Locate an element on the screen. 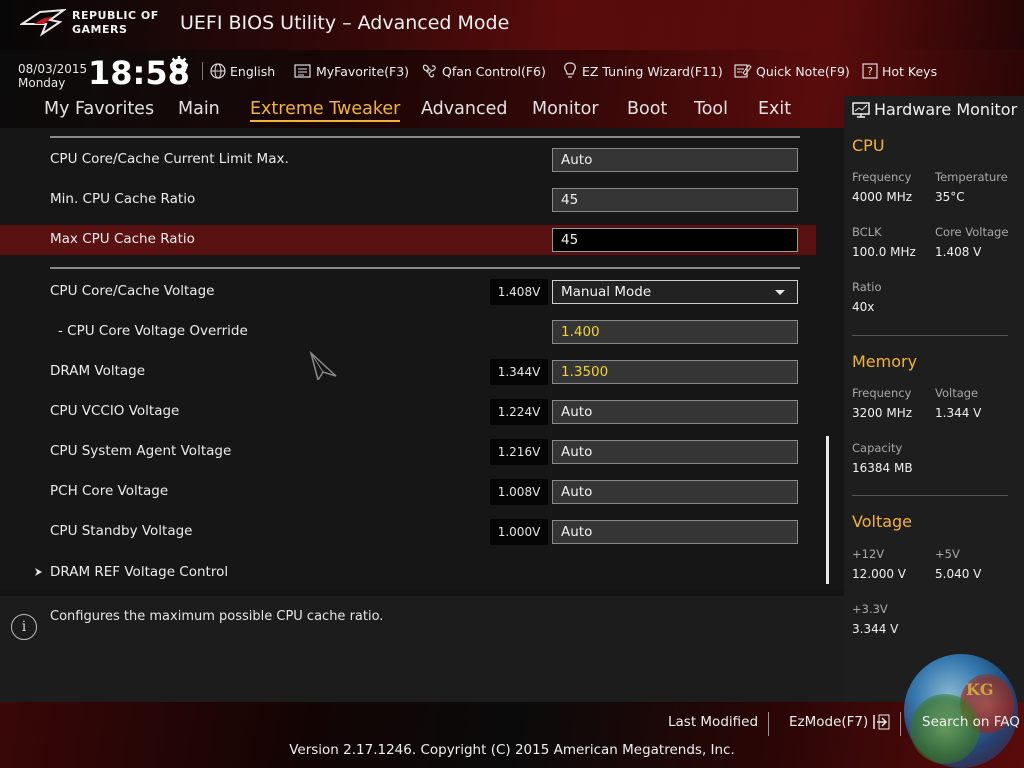  scrollbar is located at coordinates (827, 510).